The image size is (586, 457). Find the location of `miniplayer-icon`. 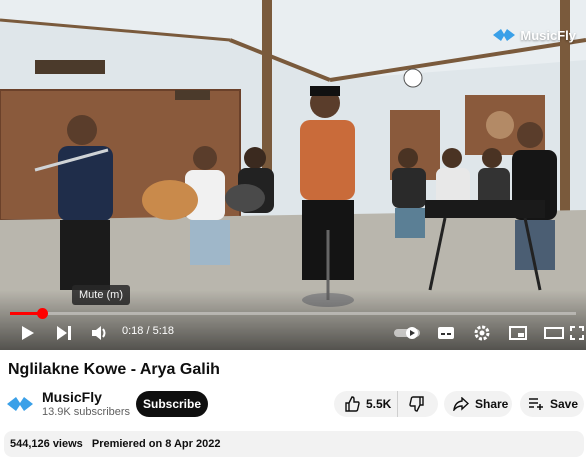

miniplayer-icon is located at coordinates (518, 333).